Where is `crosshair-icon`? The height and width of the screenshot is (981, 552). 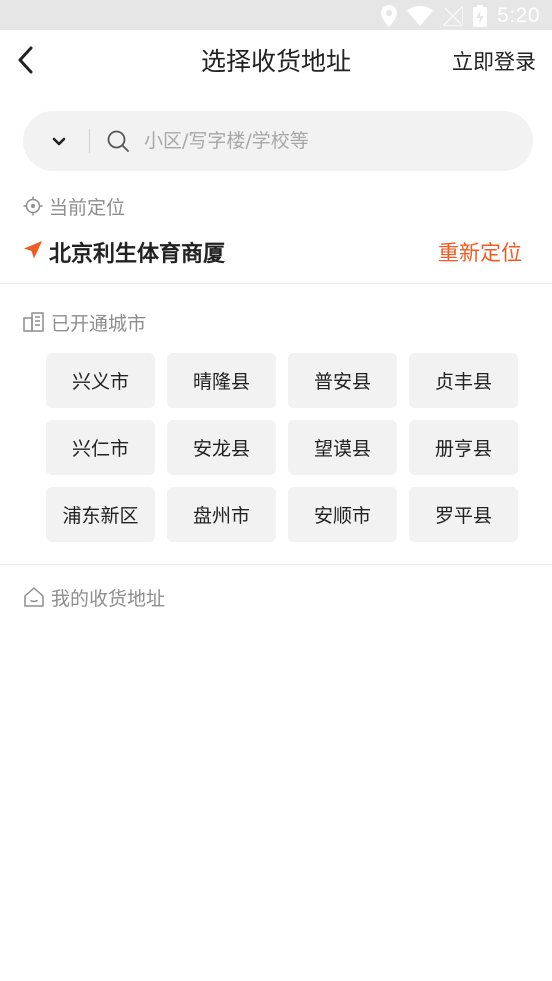
crosshair-icon is located at coordinates (36, 206).